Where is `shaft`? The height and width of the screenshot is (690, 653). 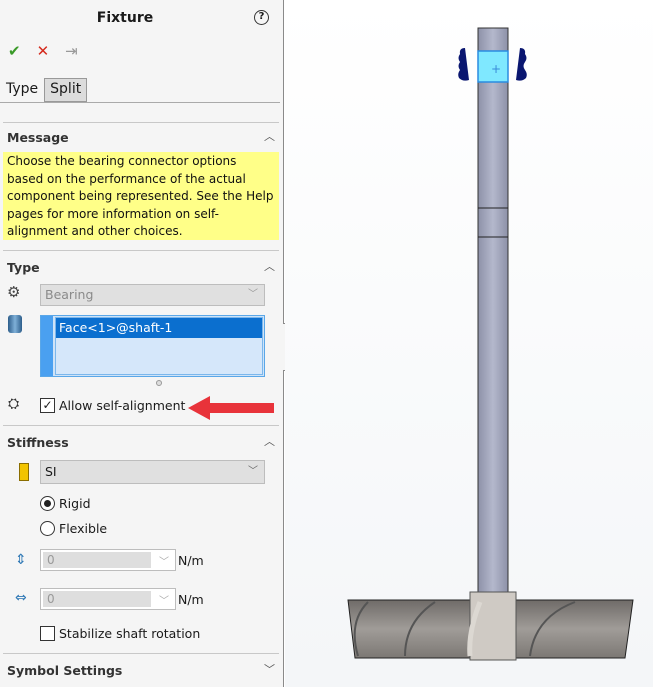
shaft is located at coordinates (493, 312).